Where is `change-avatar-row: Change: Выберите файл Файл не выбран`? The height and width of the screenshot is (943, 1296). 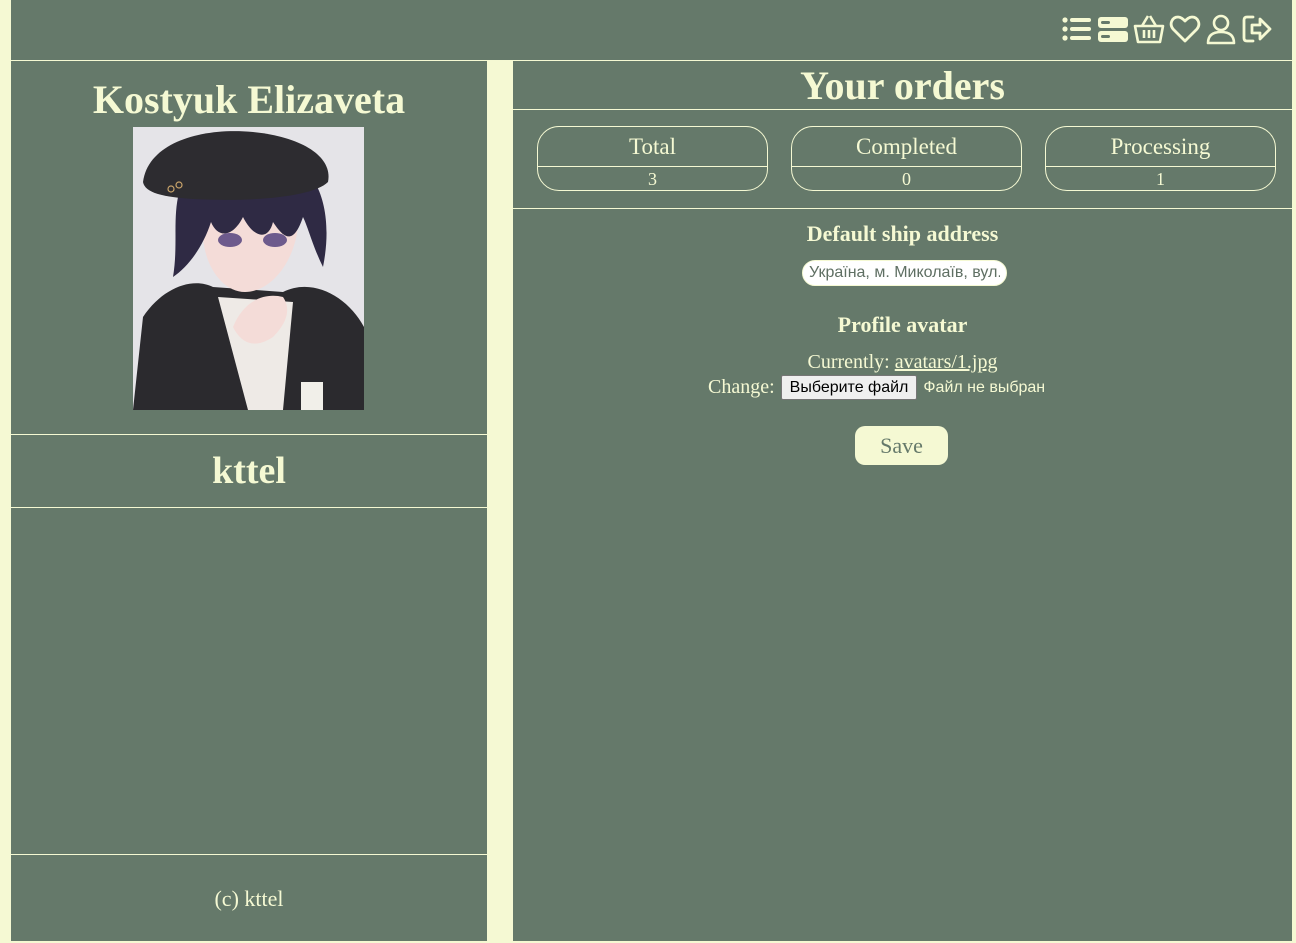 change-avatar-row: Change: Выберите файл Файл не выбран is located at coordinates (876, 387).